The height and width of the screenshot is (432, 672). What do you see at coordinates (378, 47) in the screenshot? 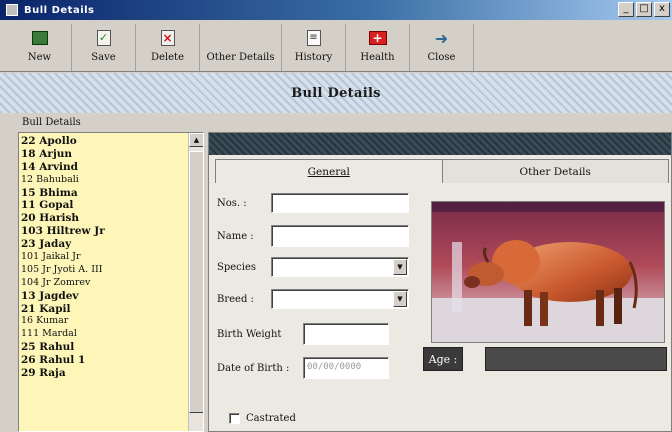
I see `health-button: + Health` at bounding box center [378, 47].